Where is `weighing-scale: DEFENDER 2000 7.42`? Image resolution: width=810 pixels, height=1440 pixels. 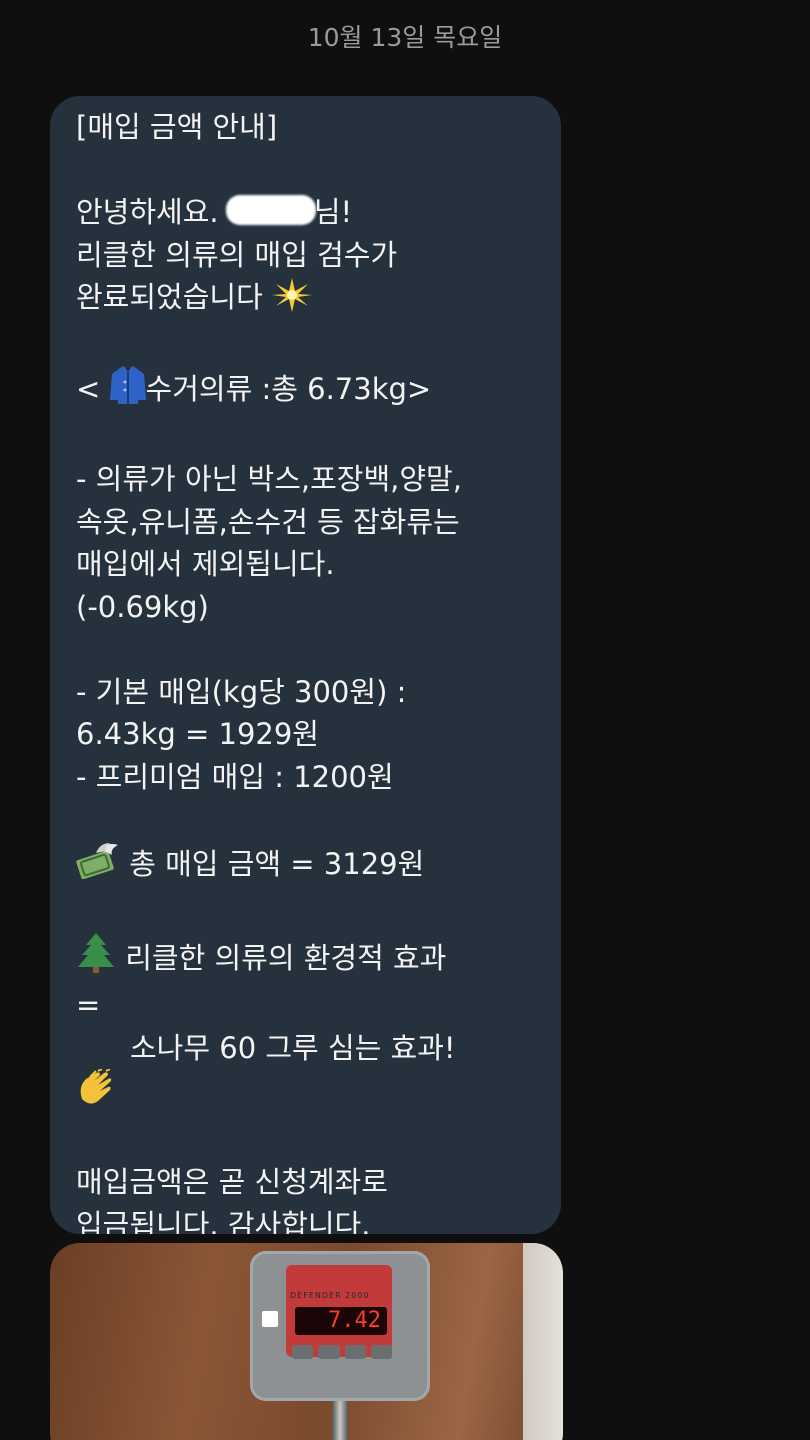 weighing-scale: DEFENDER 2000 7.42 is located at coordinates (340, 1326).